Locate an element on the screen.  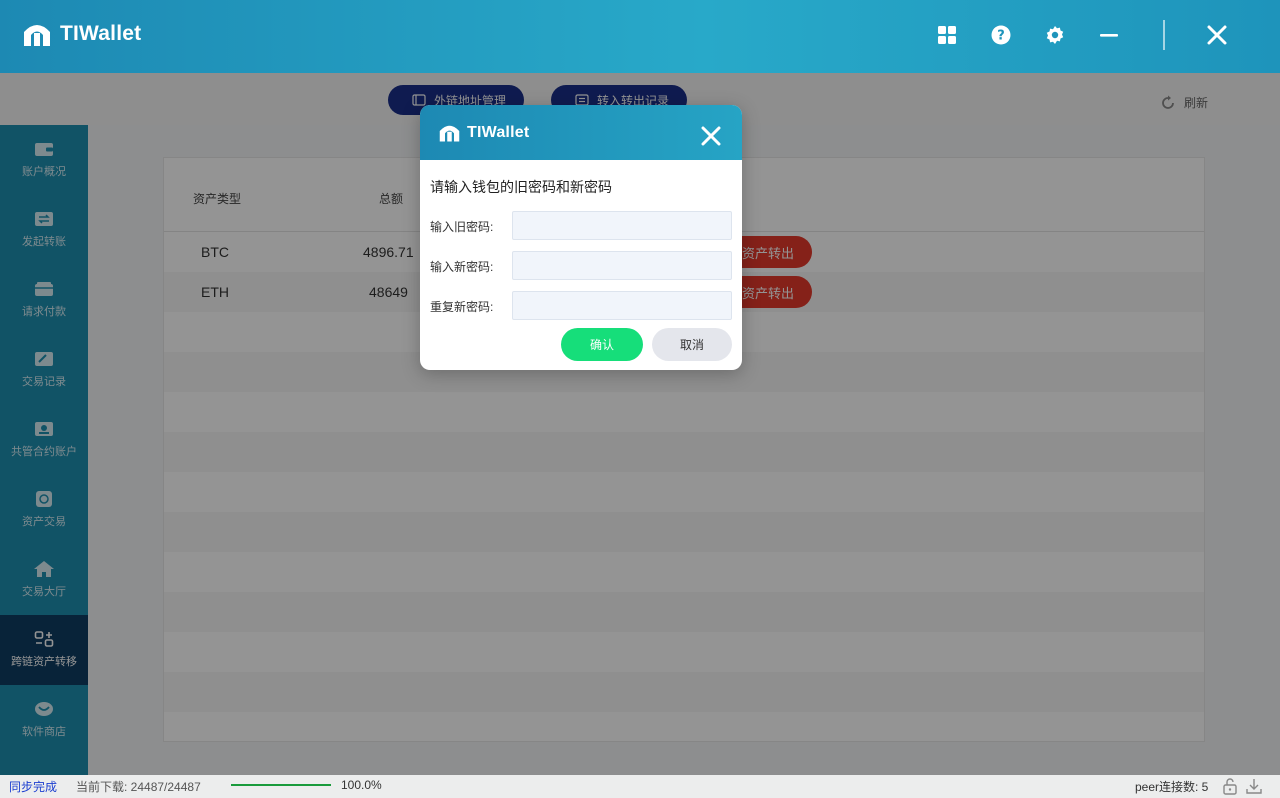
dialog-title: TIWallet is located at coordinates (498, 132).